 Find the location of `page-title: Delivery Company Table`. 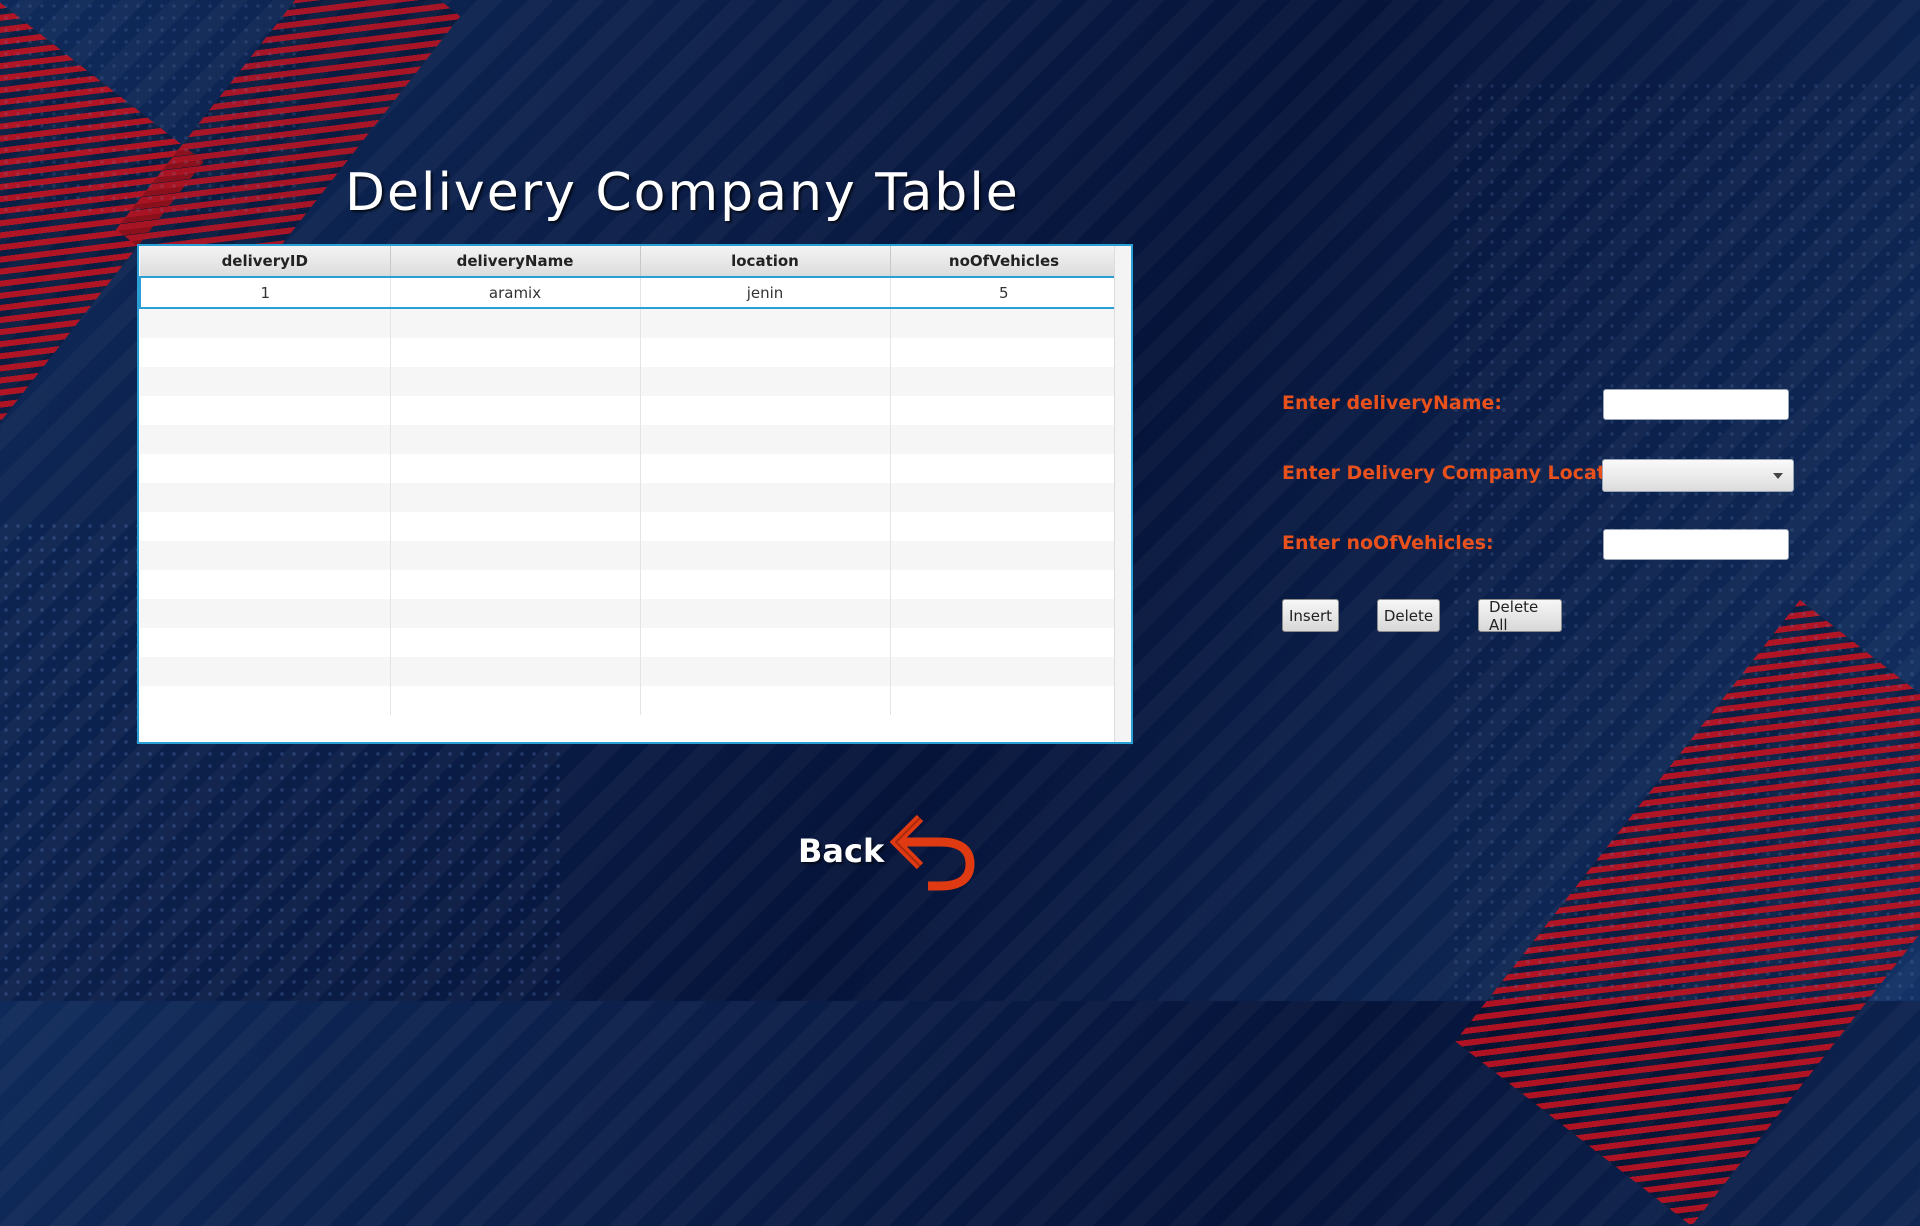

page-title: Delivery Company Table is located at coordinates (682, 193).